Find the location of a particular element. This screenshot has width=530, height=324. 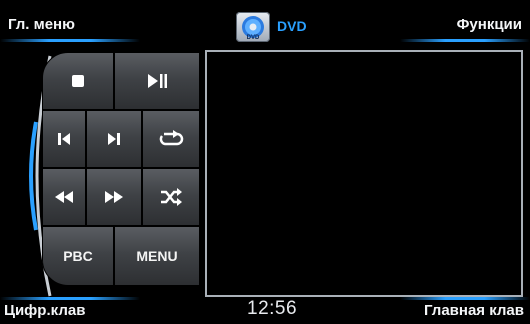

svg-text: DVD is located at coordinates (253, 38).